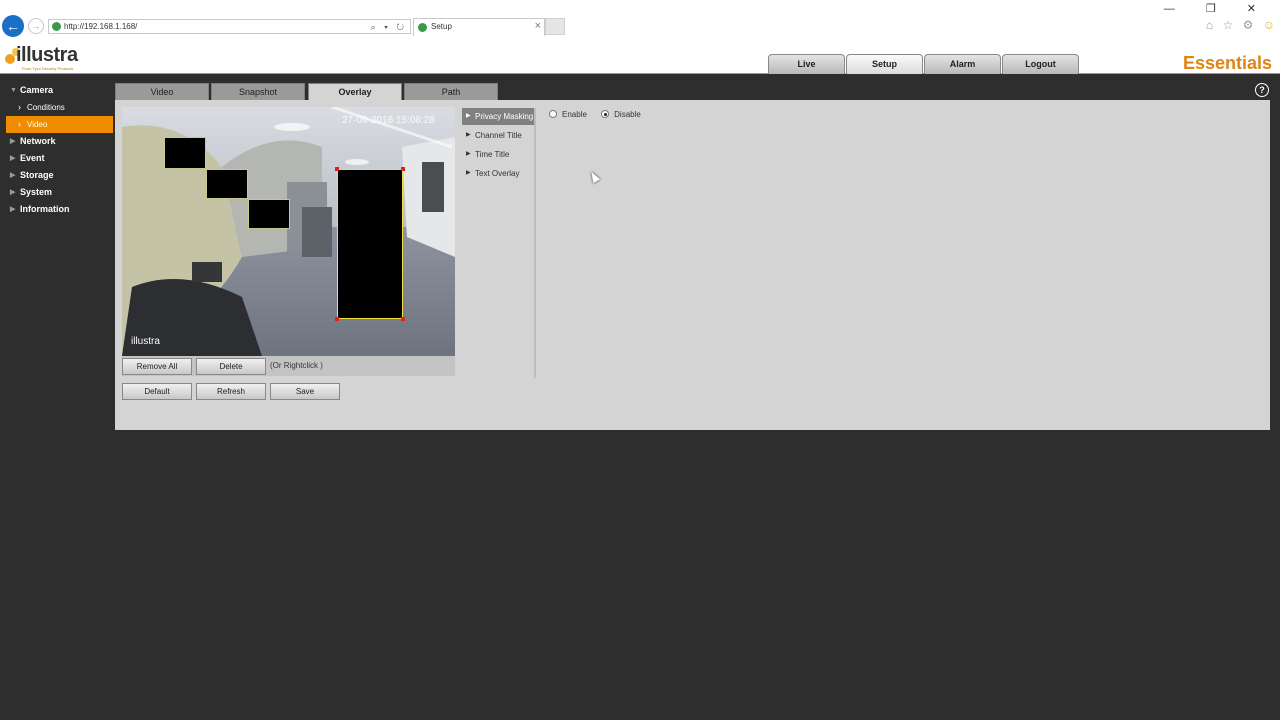 The image size is (1280, 720). I want to click on tab-setup: Setup, so click(884, 64).